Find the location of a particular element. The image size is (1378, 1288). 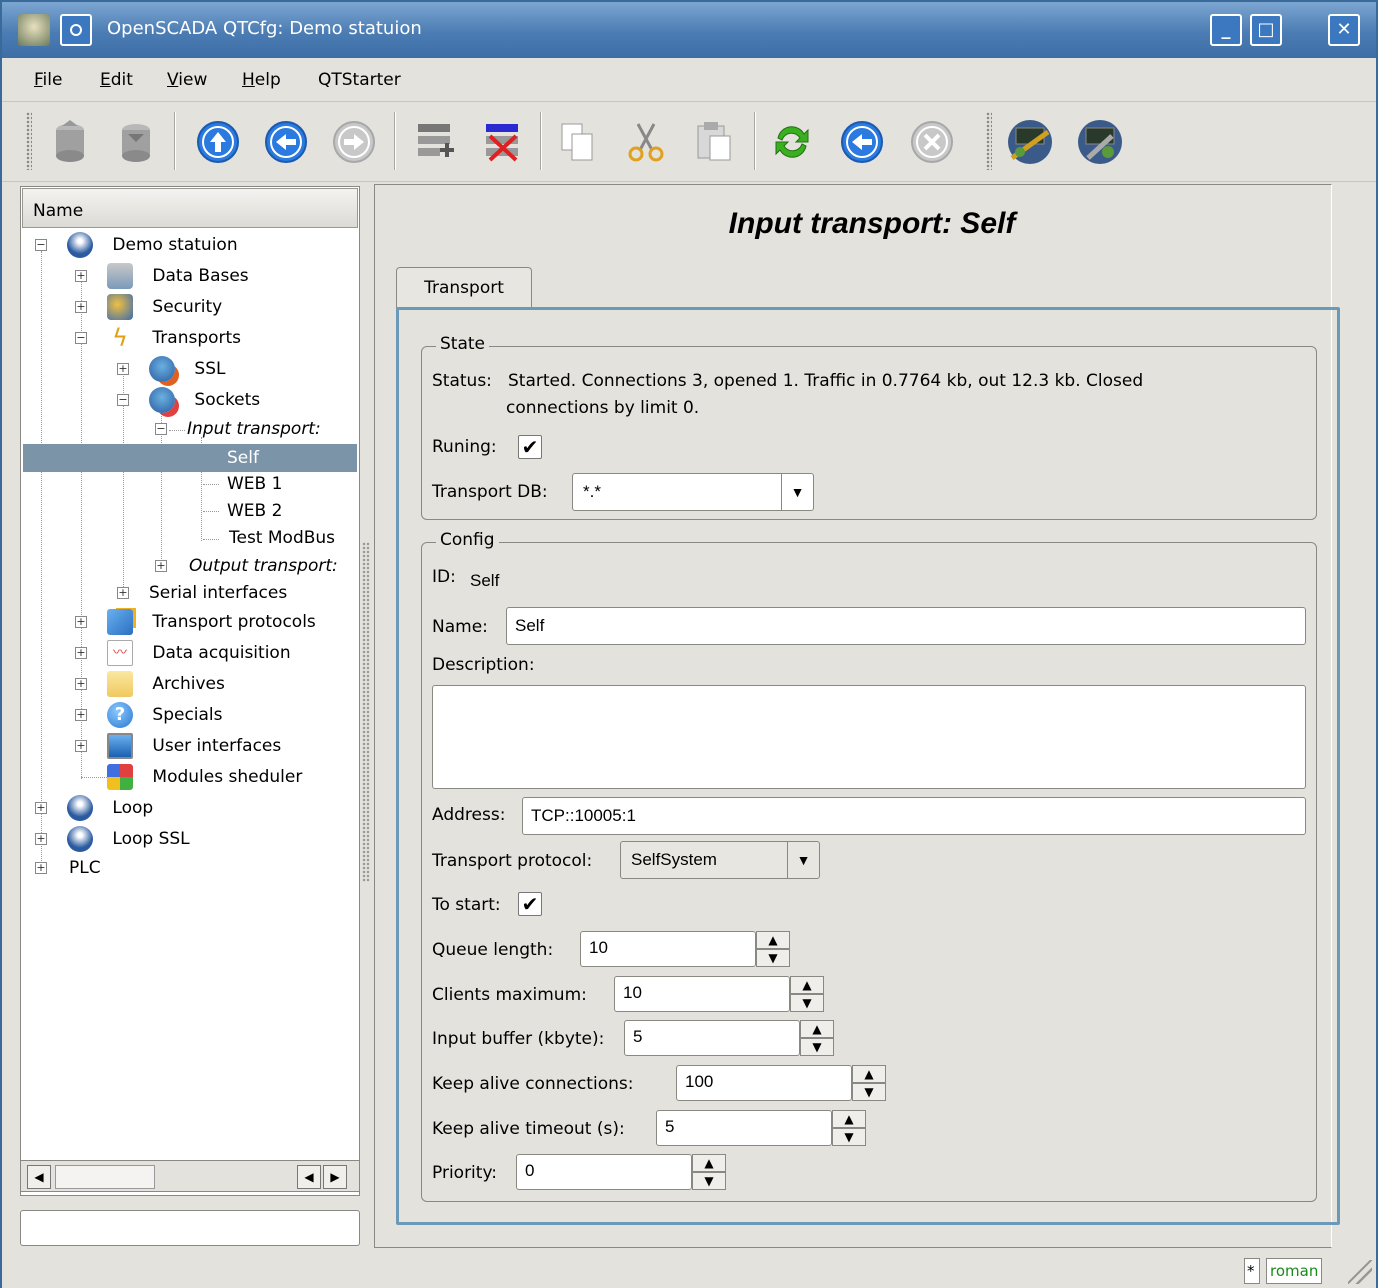

clients-maximum-input: 10 is located at coordinates (702, 994).